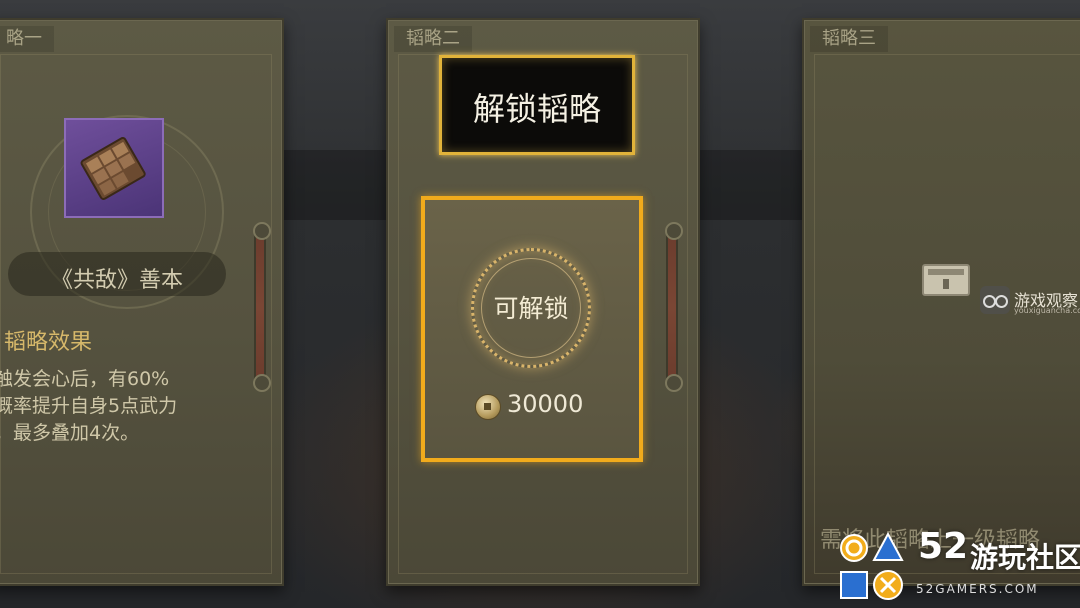 Image resolution: width=1080 pixels, height=608 pixels. I want to click on effect-title: 韬略效果, so click(48, 342).